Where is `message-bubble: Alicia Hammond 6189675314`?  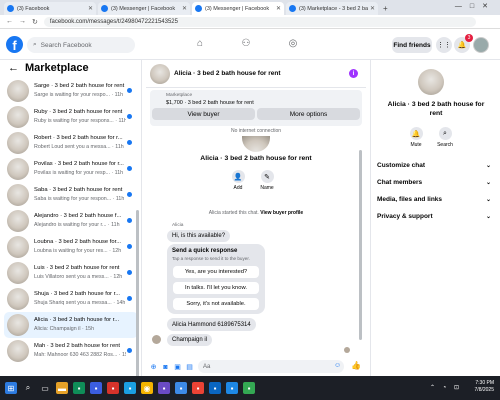 message-bubble: Alicia Hammond 6189675314 is located at coordinates (211, 324).